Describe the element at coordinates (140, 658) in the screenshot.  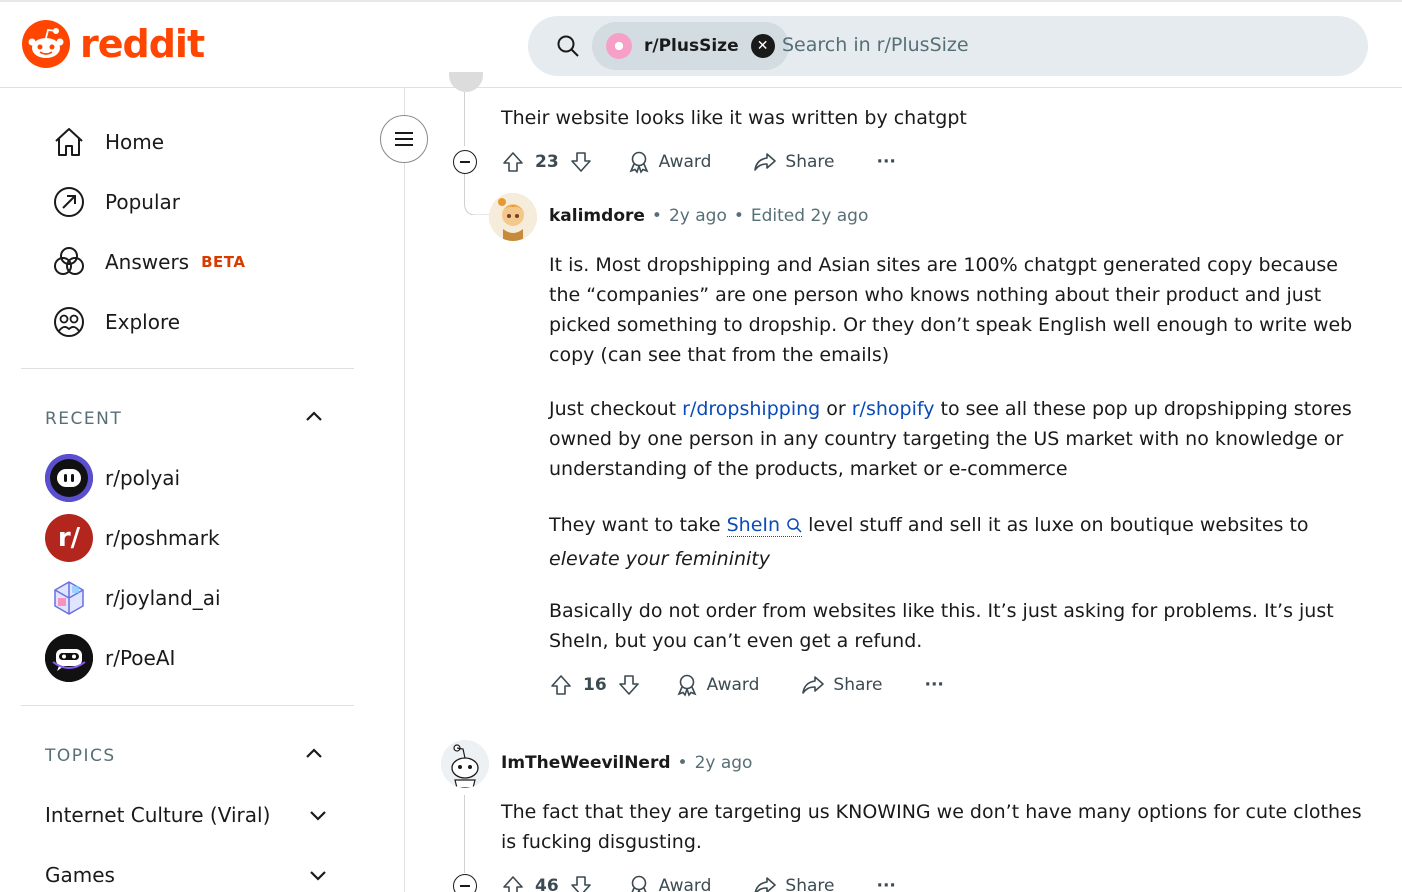
I see `recent-label: r/PoeAI` at that location.